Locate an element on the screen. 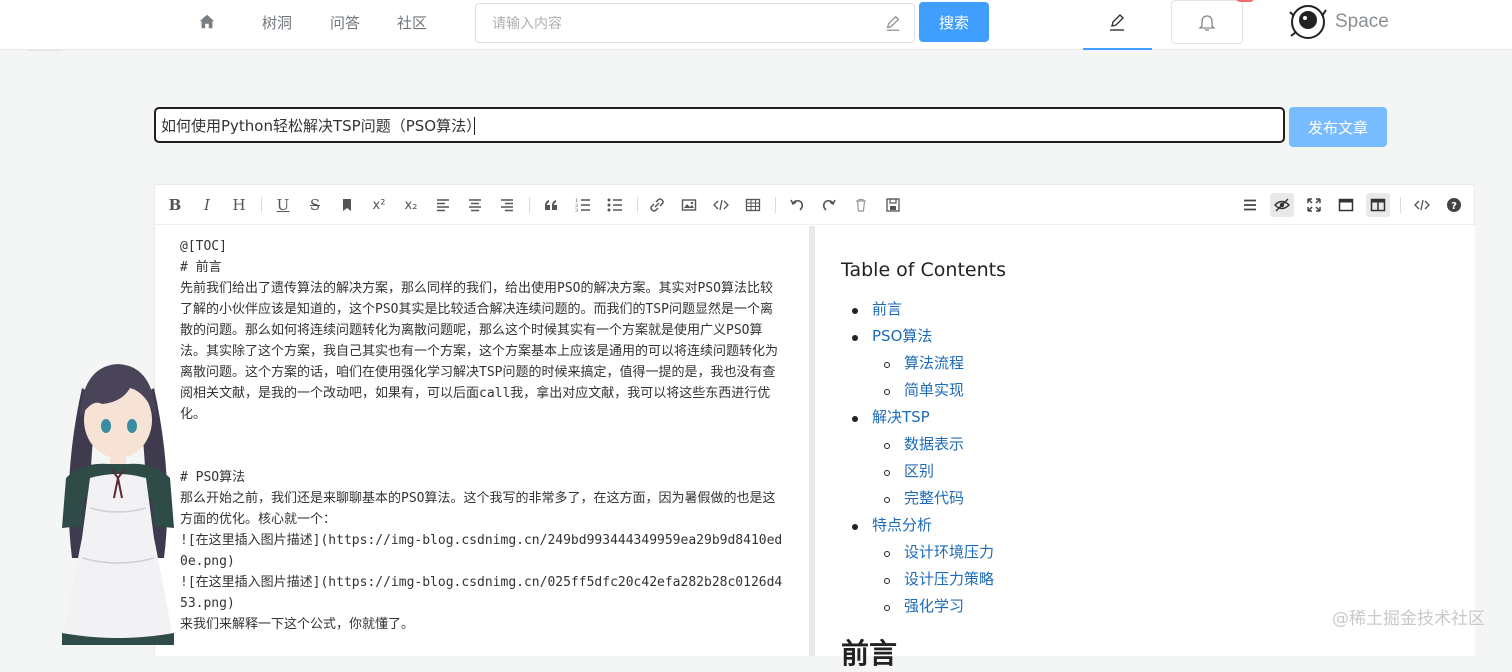  toc-link: 前言 is located at coordinates (1141, 311).